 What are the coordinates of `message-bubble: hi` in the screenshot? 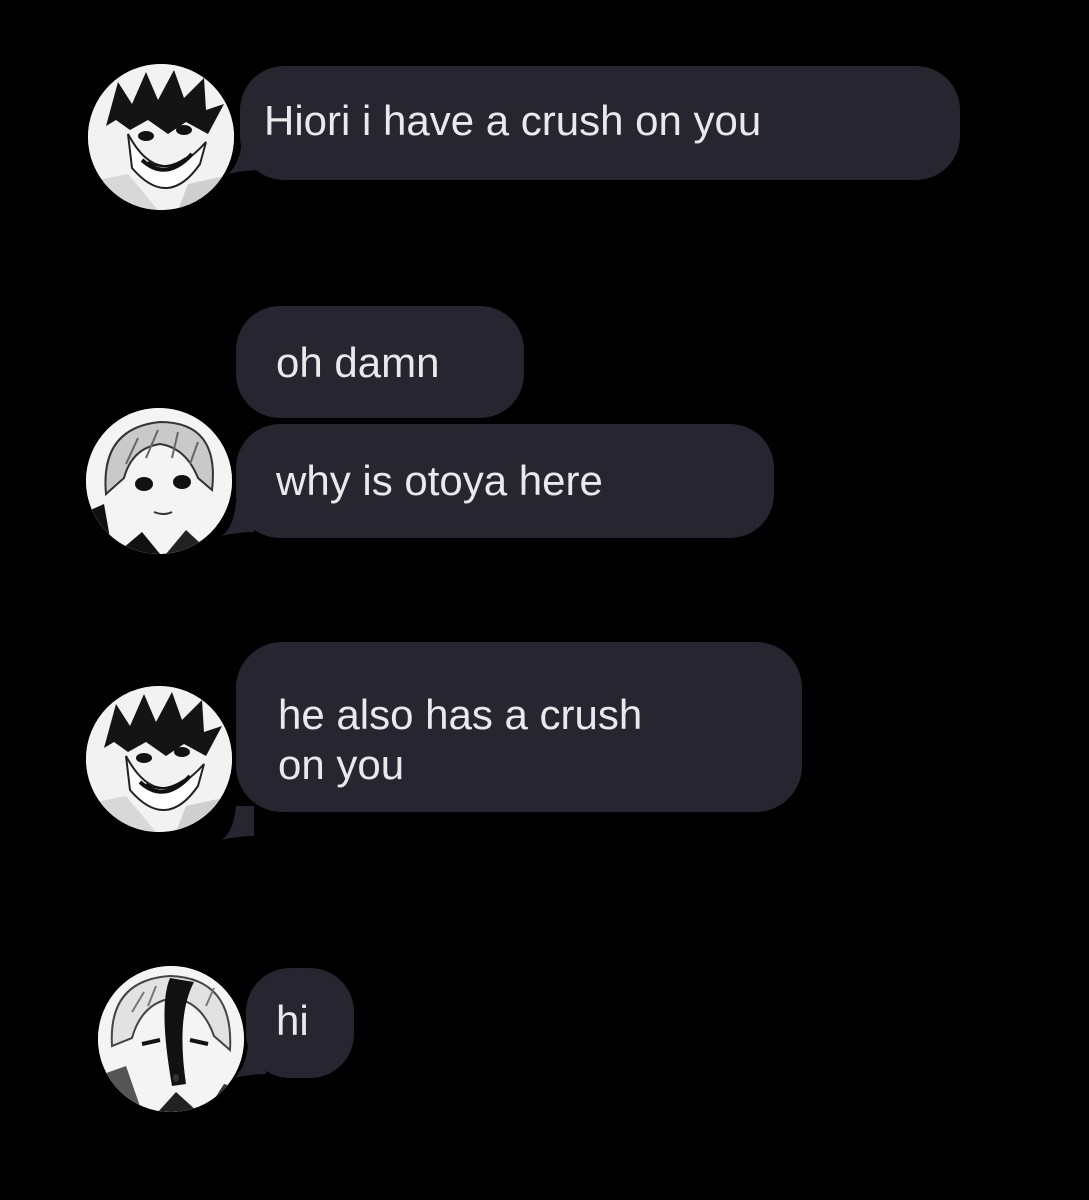 It's located at (300, 1023).